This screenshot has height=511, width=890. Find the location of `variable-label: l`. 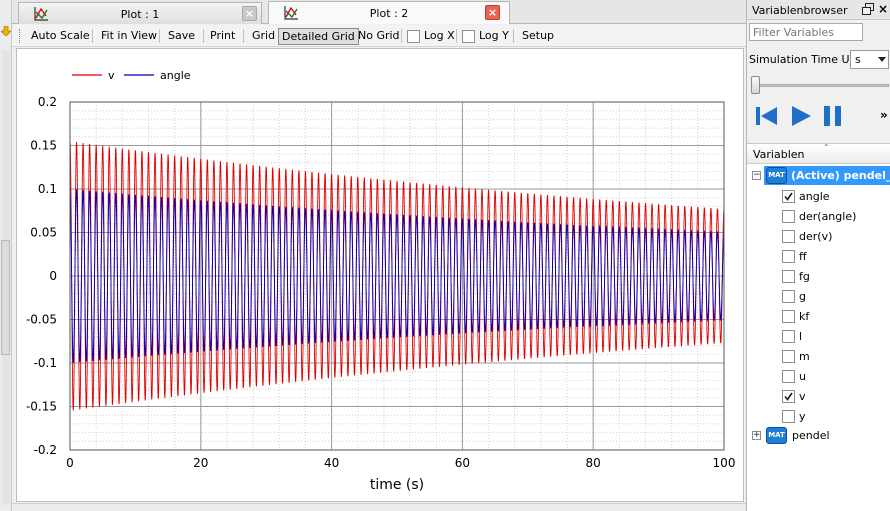

variable-label: l is located at coordinates (801, 336).